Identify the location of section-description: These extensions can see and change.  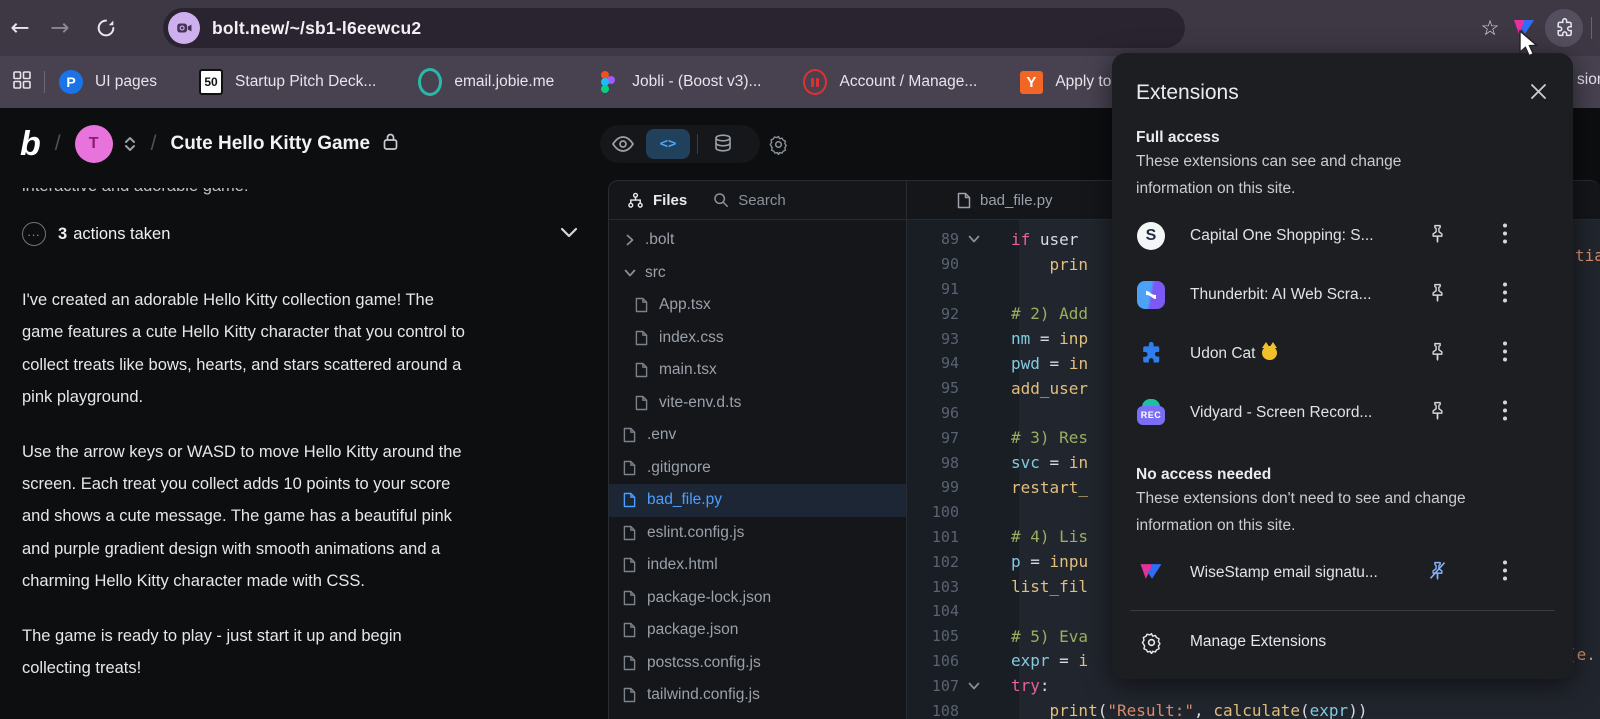
(1269, 161).